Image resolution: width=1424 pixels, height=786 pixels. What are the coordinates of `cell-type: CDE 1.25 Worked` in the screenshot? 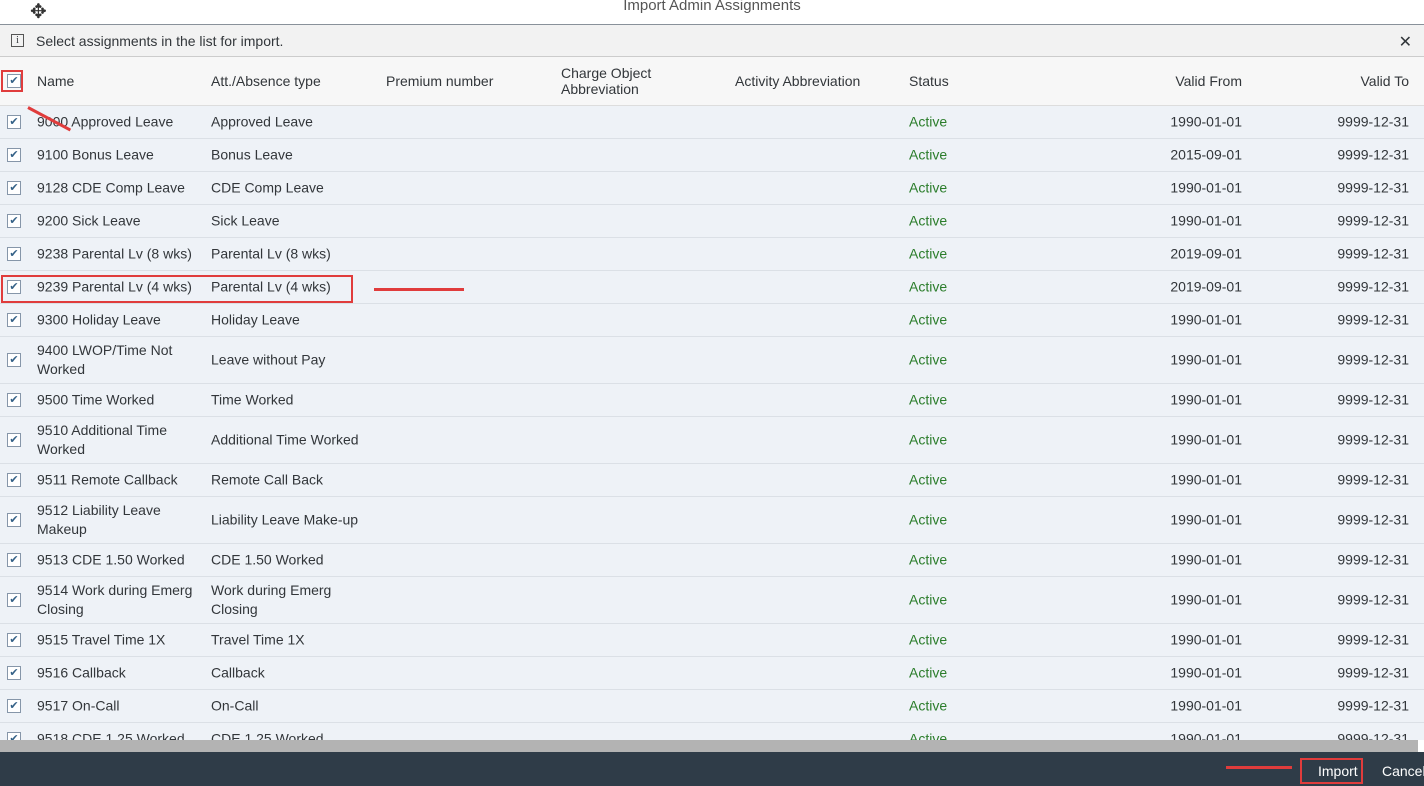 It's located at (267, 735).